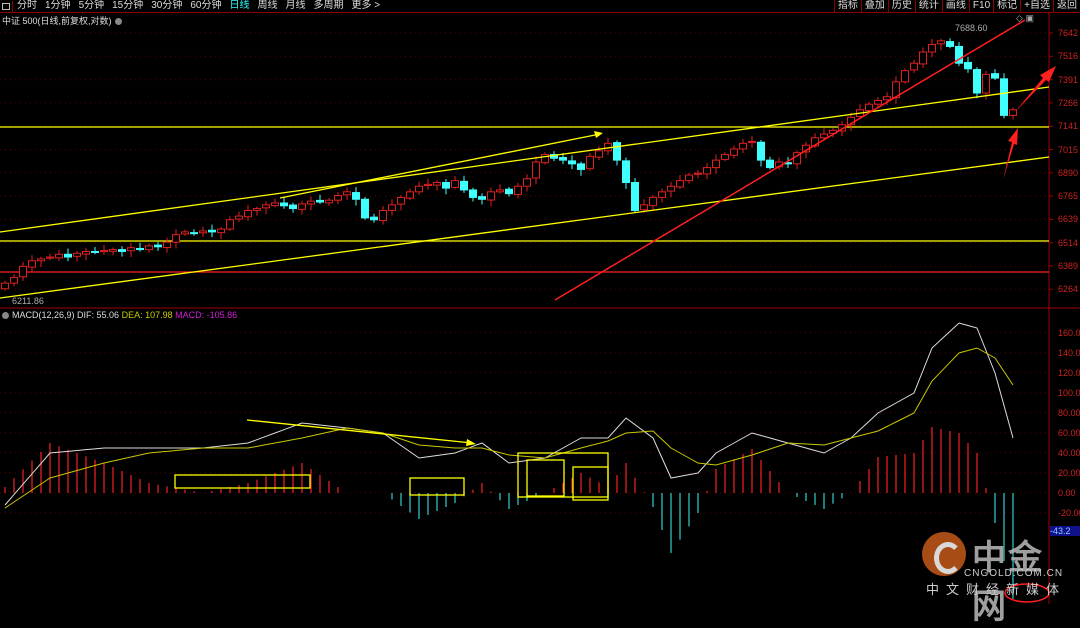  Describe the element at coordinates (1069, 373) in the screenshot. I see `macd-axis-label: 120.0` at that location.